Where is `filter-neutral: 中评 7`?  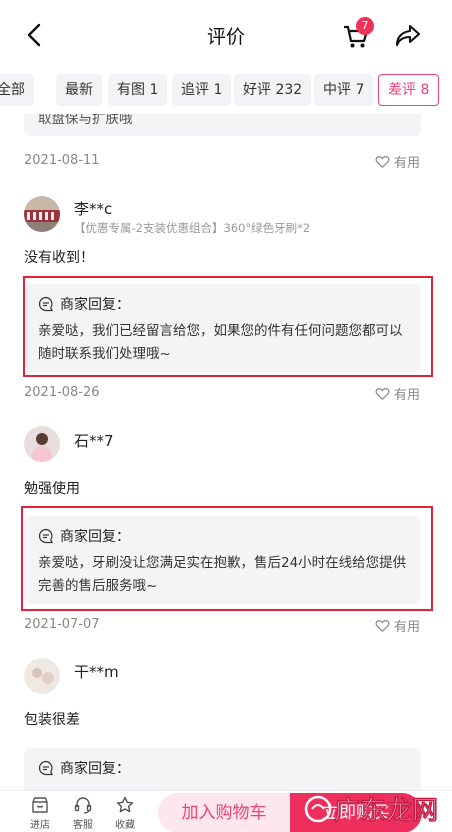
filter-neutral: 中评 7 is located at coordinates (344, 90).